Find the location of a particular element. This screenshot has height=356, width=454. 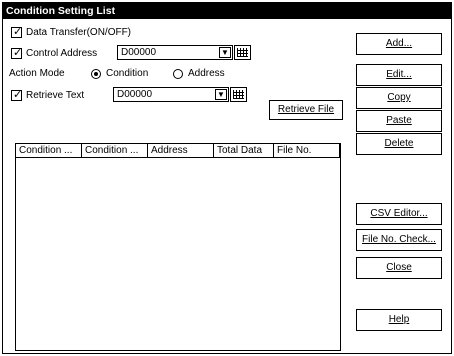

action-mode-label: Action Mode is located at coordinates (37, 73).